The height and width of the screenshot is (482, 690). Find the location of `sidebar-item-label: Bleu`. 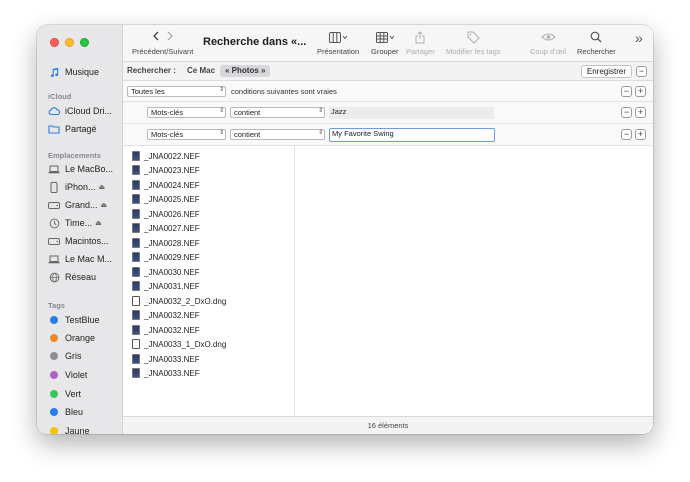

sidebar-item-label: Bleu is located at coordinates (74, 412).